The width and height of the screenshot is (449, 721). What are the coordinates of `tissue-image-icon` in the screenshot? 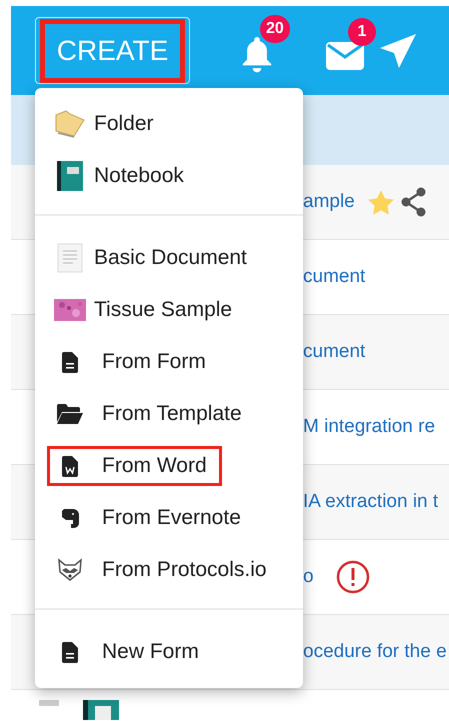 It's located at (70, 310).